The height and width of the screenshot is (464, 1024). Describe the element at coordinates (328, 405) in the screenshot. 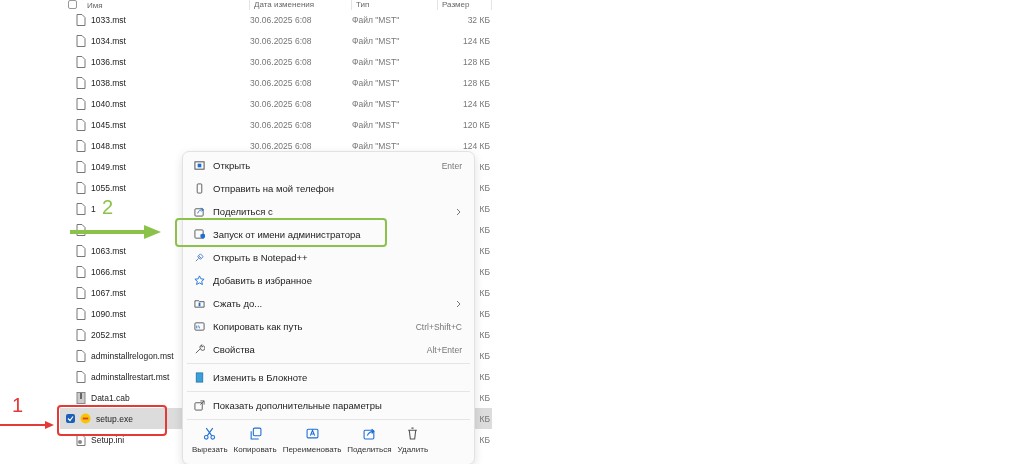

I see `menu-item: Показать дополнительные параметры` at that location.